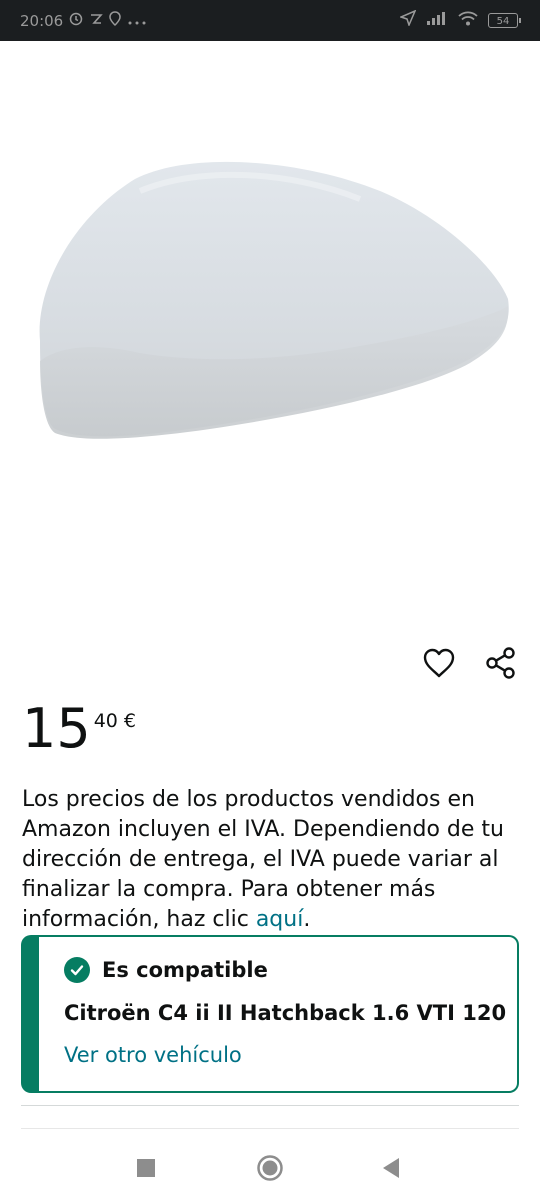 The height and width of the screenshot is (1200, 540). Describe the element at coordinates (115, 20) in the screenshot. I see `location-icon` at that location.